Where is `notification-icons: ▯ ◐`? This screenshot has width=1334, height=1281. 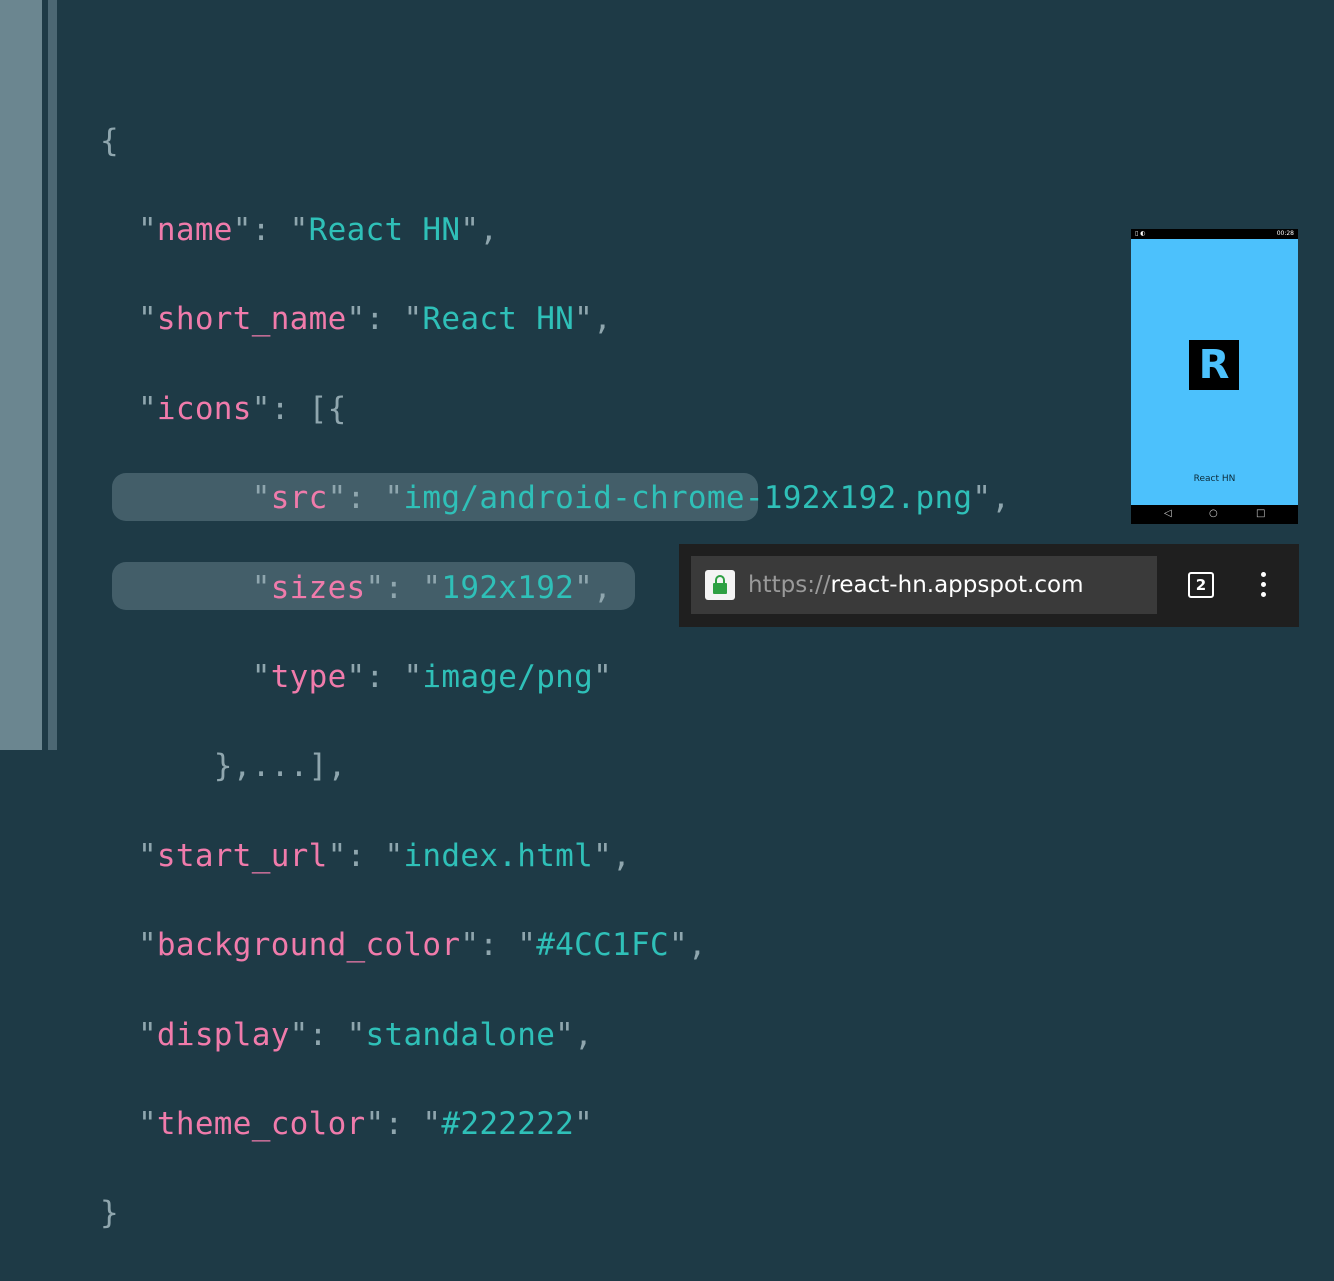 notification-icons: ▯ ◐ is located at coordinates (1140, 233).